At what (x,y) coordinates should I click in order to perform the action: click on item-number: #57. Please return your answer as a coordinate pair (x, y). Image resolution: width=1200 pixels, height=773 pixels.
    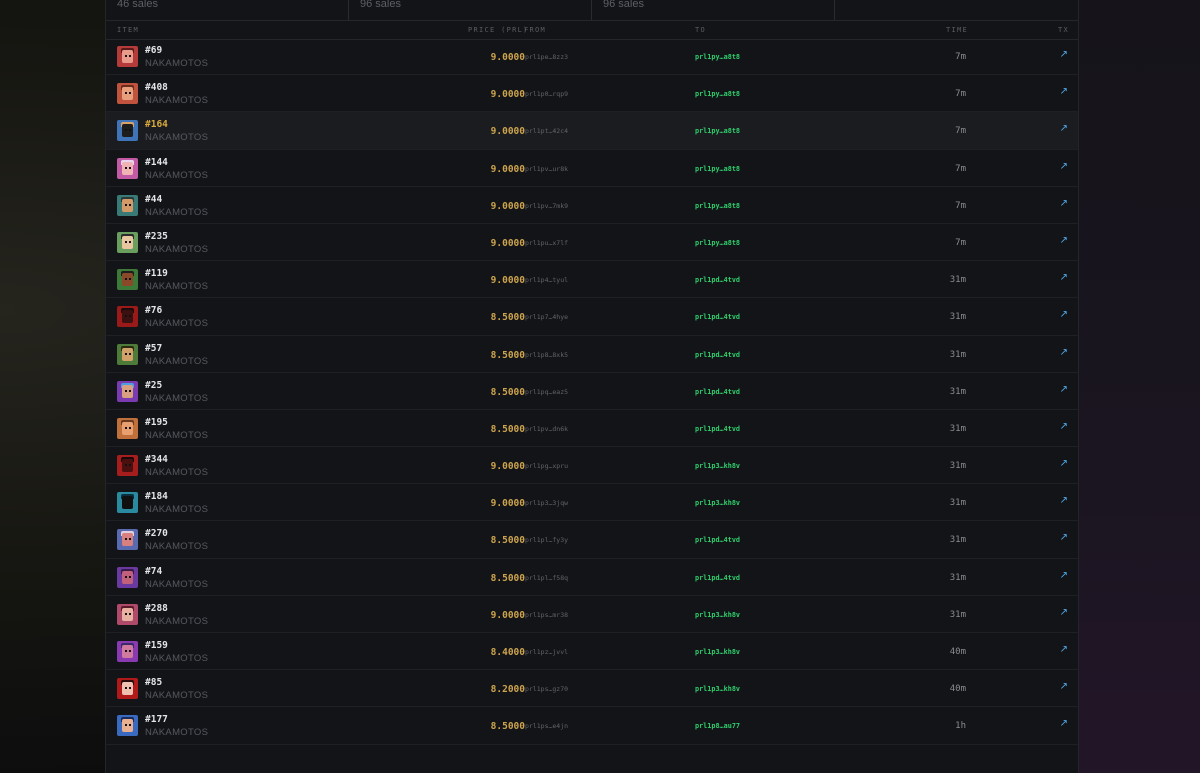
    Looking at the image, I should click on (153, 348).